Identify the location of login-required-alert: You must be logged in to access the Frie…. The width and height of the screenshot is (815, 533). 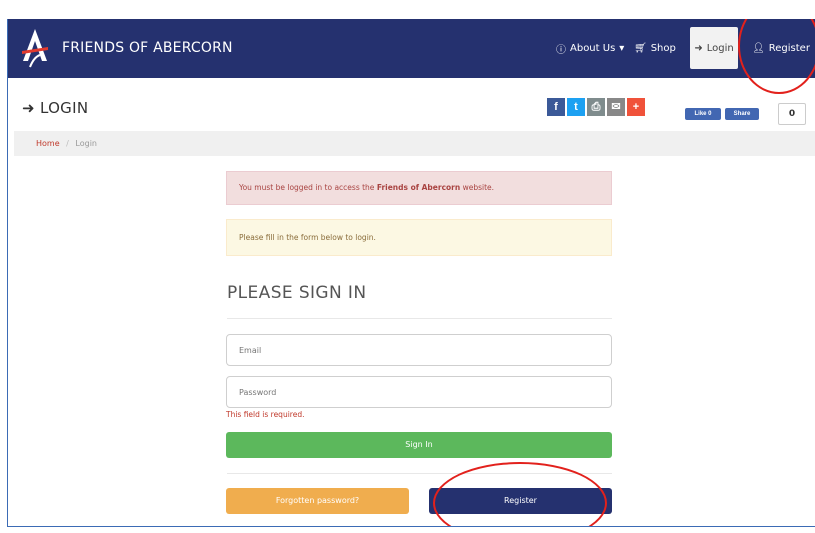
(419, 188).